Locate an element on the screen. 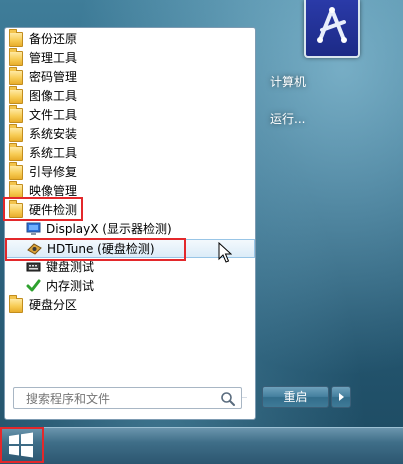 The image size is (403, 464). menu-item-boot-repair: 引导修复 is located at coordinates (130, 172).